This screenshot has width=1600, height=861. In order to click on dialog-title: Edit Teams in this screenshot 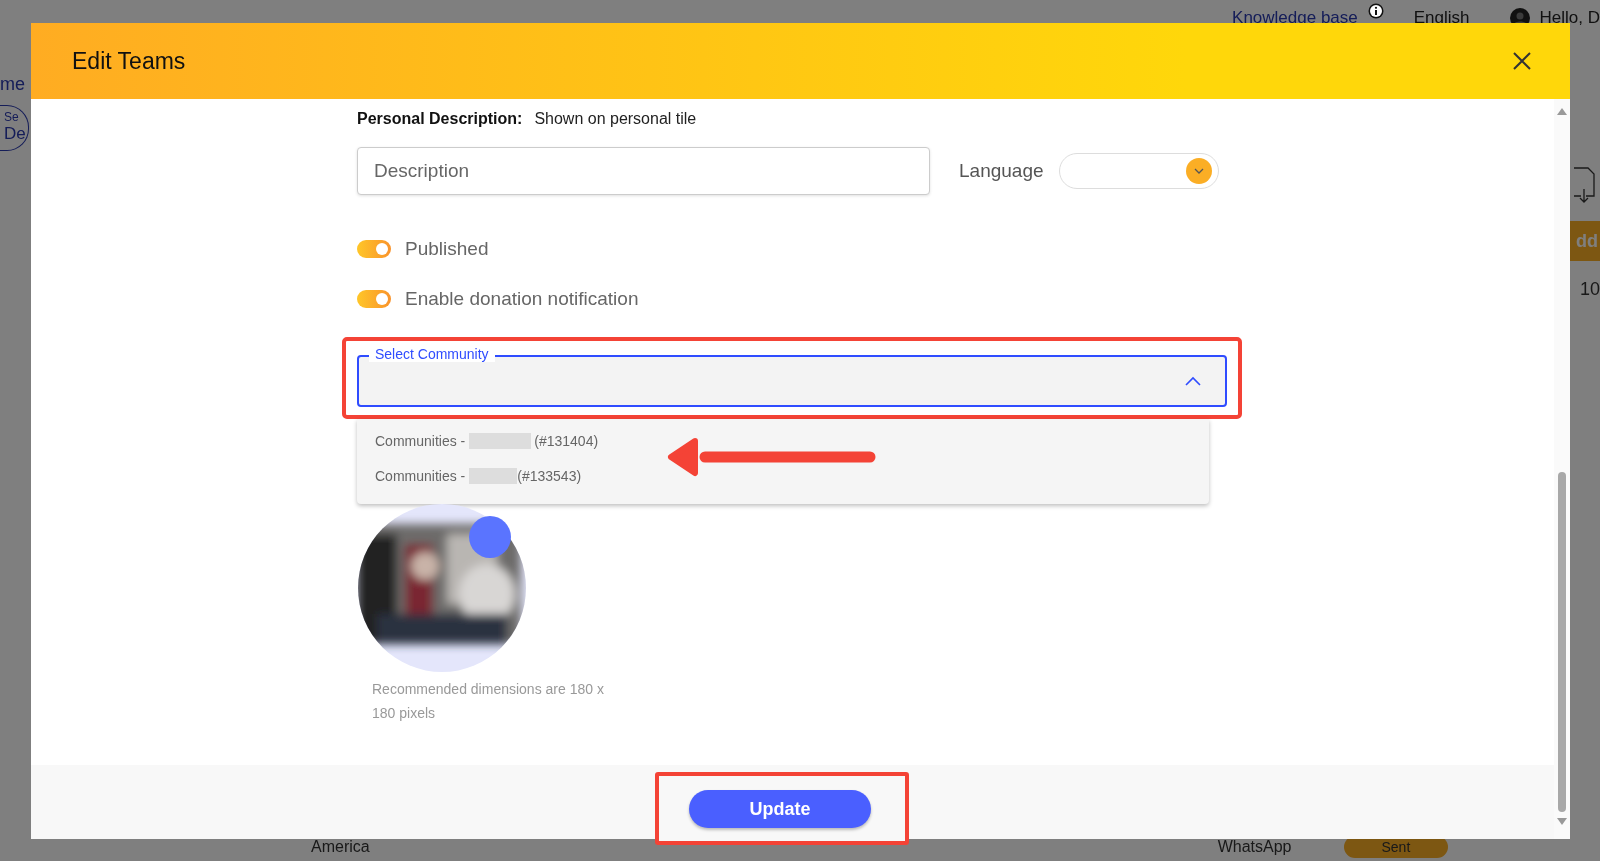, I will do `click(129, 61)`.